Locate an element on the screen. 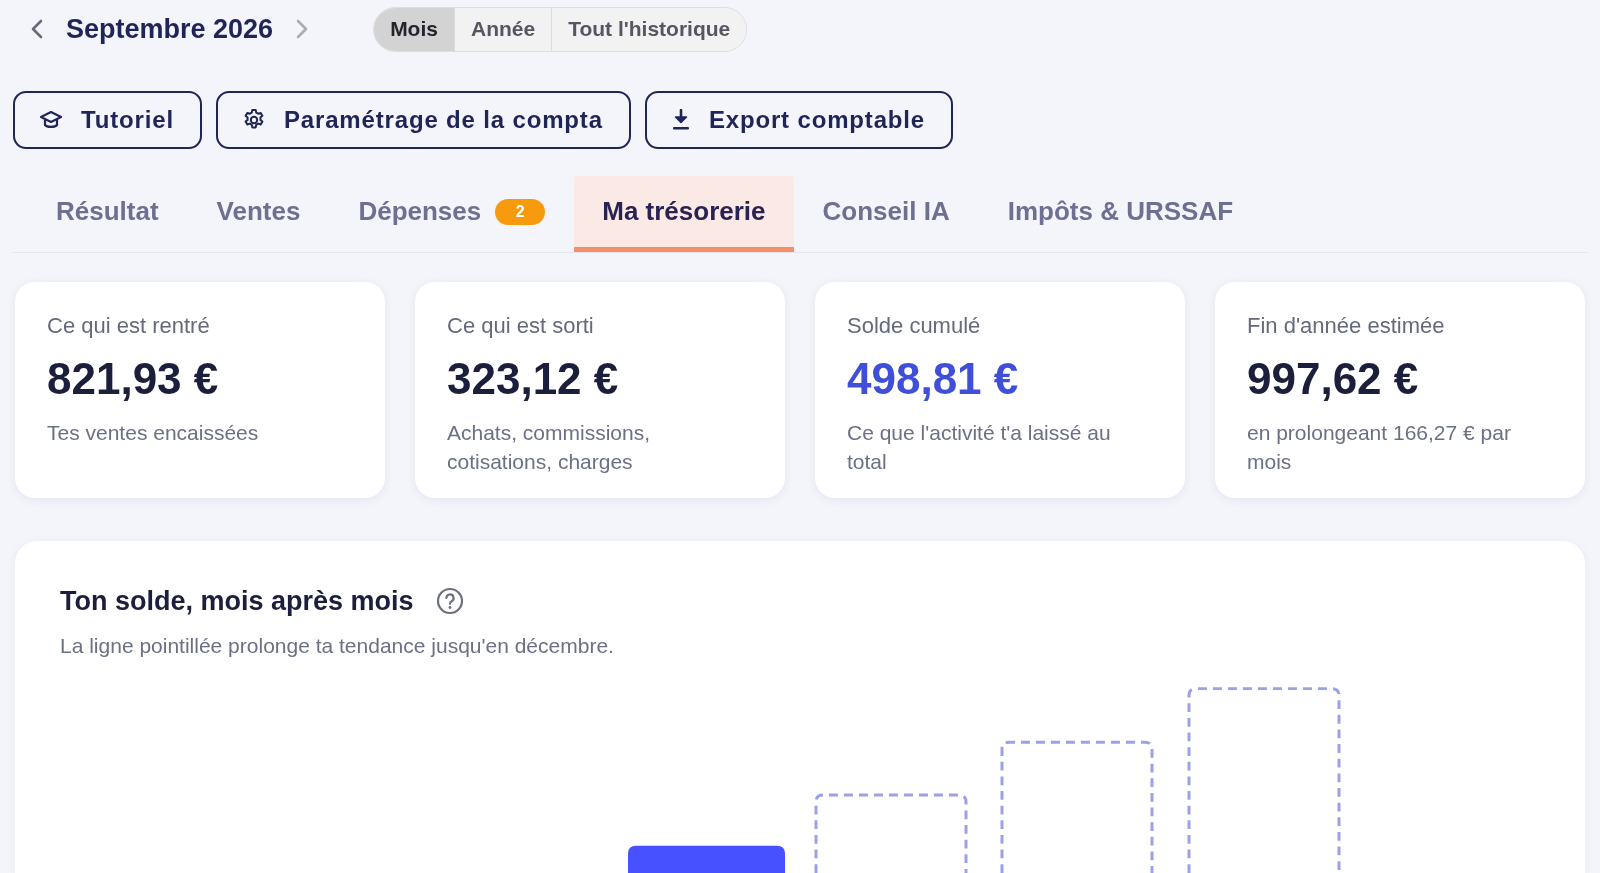 The width and height of the screenshot is (1600, 873). stat-label: Ce qui est sorti is located at coordinates (520, 326).